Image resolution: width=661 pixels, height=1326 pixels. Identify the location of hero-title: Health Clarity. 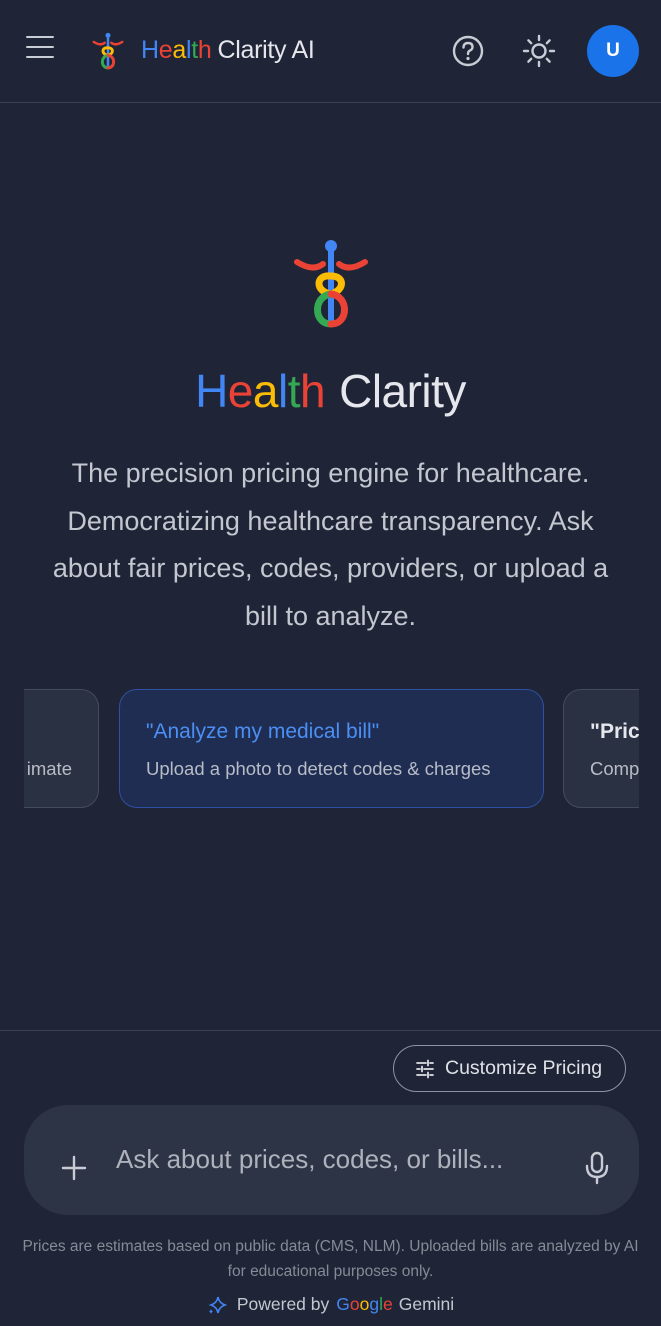
(330, 391).